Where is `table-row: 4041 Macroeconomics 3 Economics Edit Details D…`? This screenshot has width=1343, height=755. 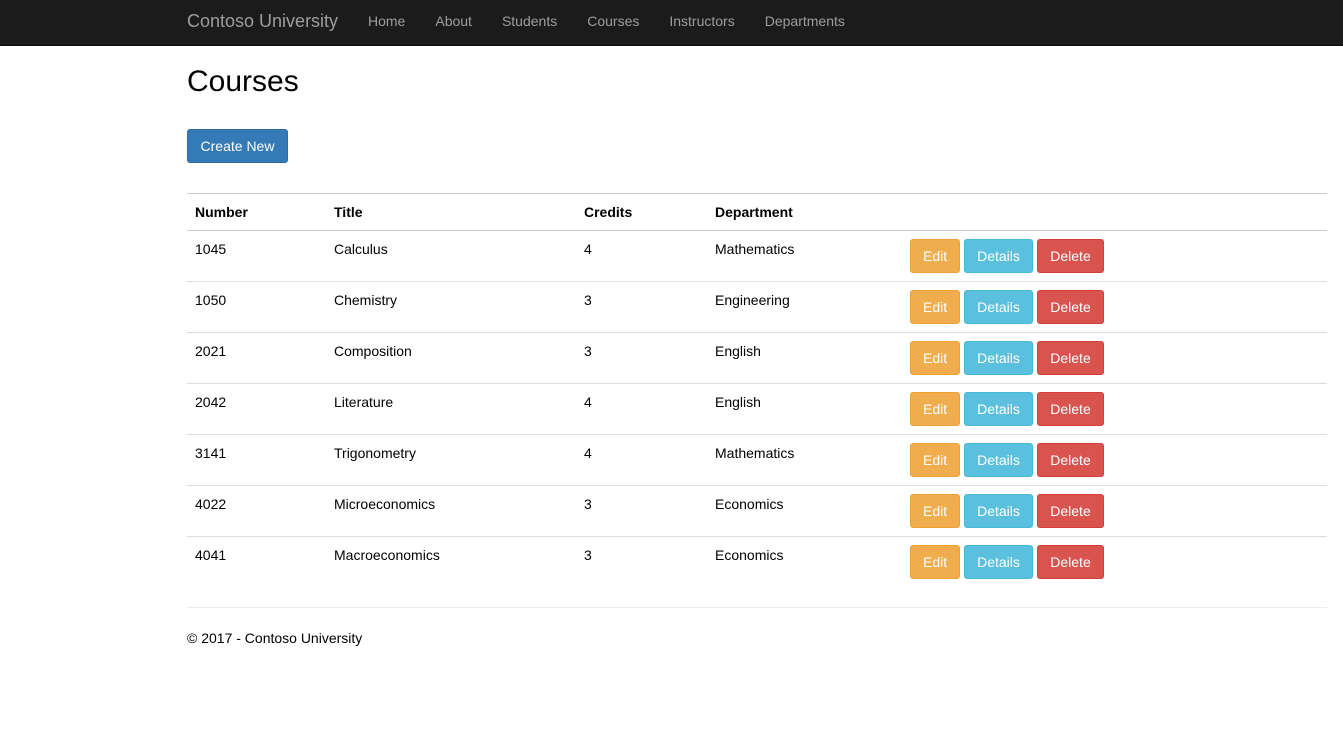 table-row: 4041 Macroeconomics 3 Economics Edit Details D… is located at coordinates (757, 562).